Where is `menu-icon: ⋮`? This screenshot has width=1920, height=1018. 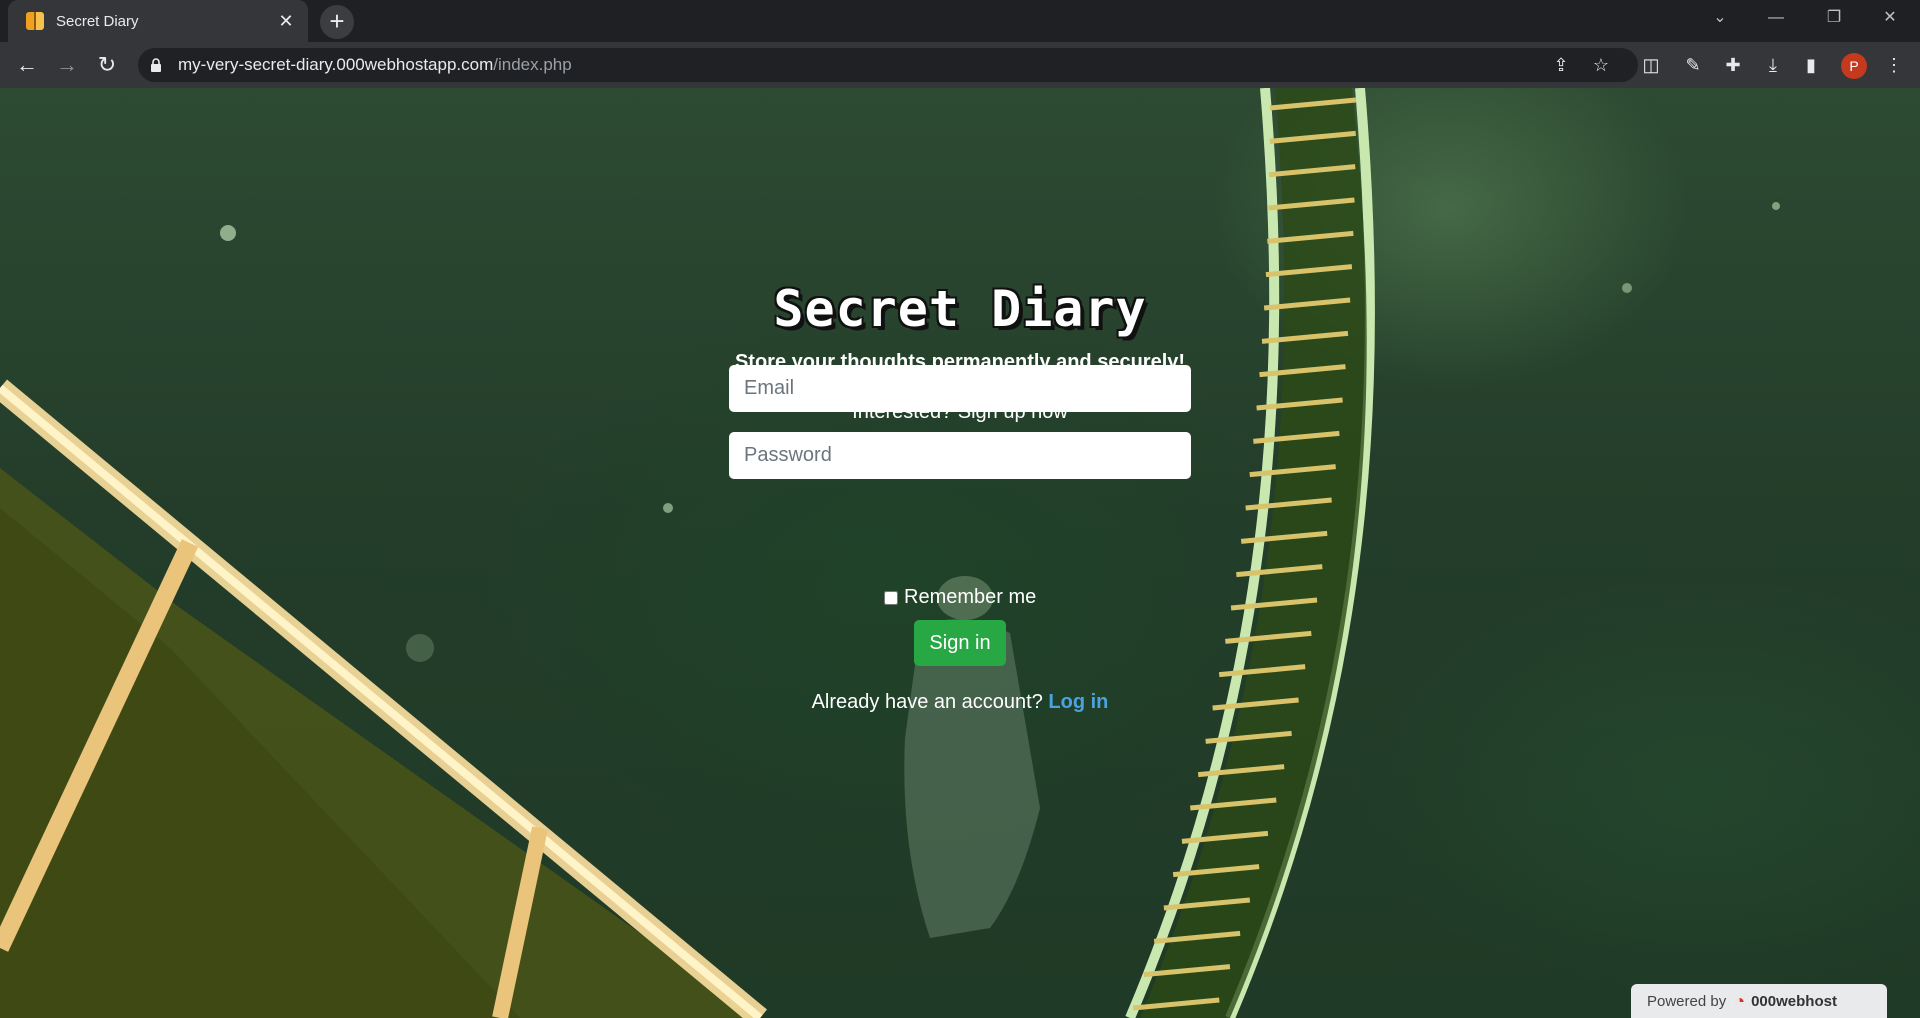 menu-icon: ⋮ is located at coordinates (1894, 65).